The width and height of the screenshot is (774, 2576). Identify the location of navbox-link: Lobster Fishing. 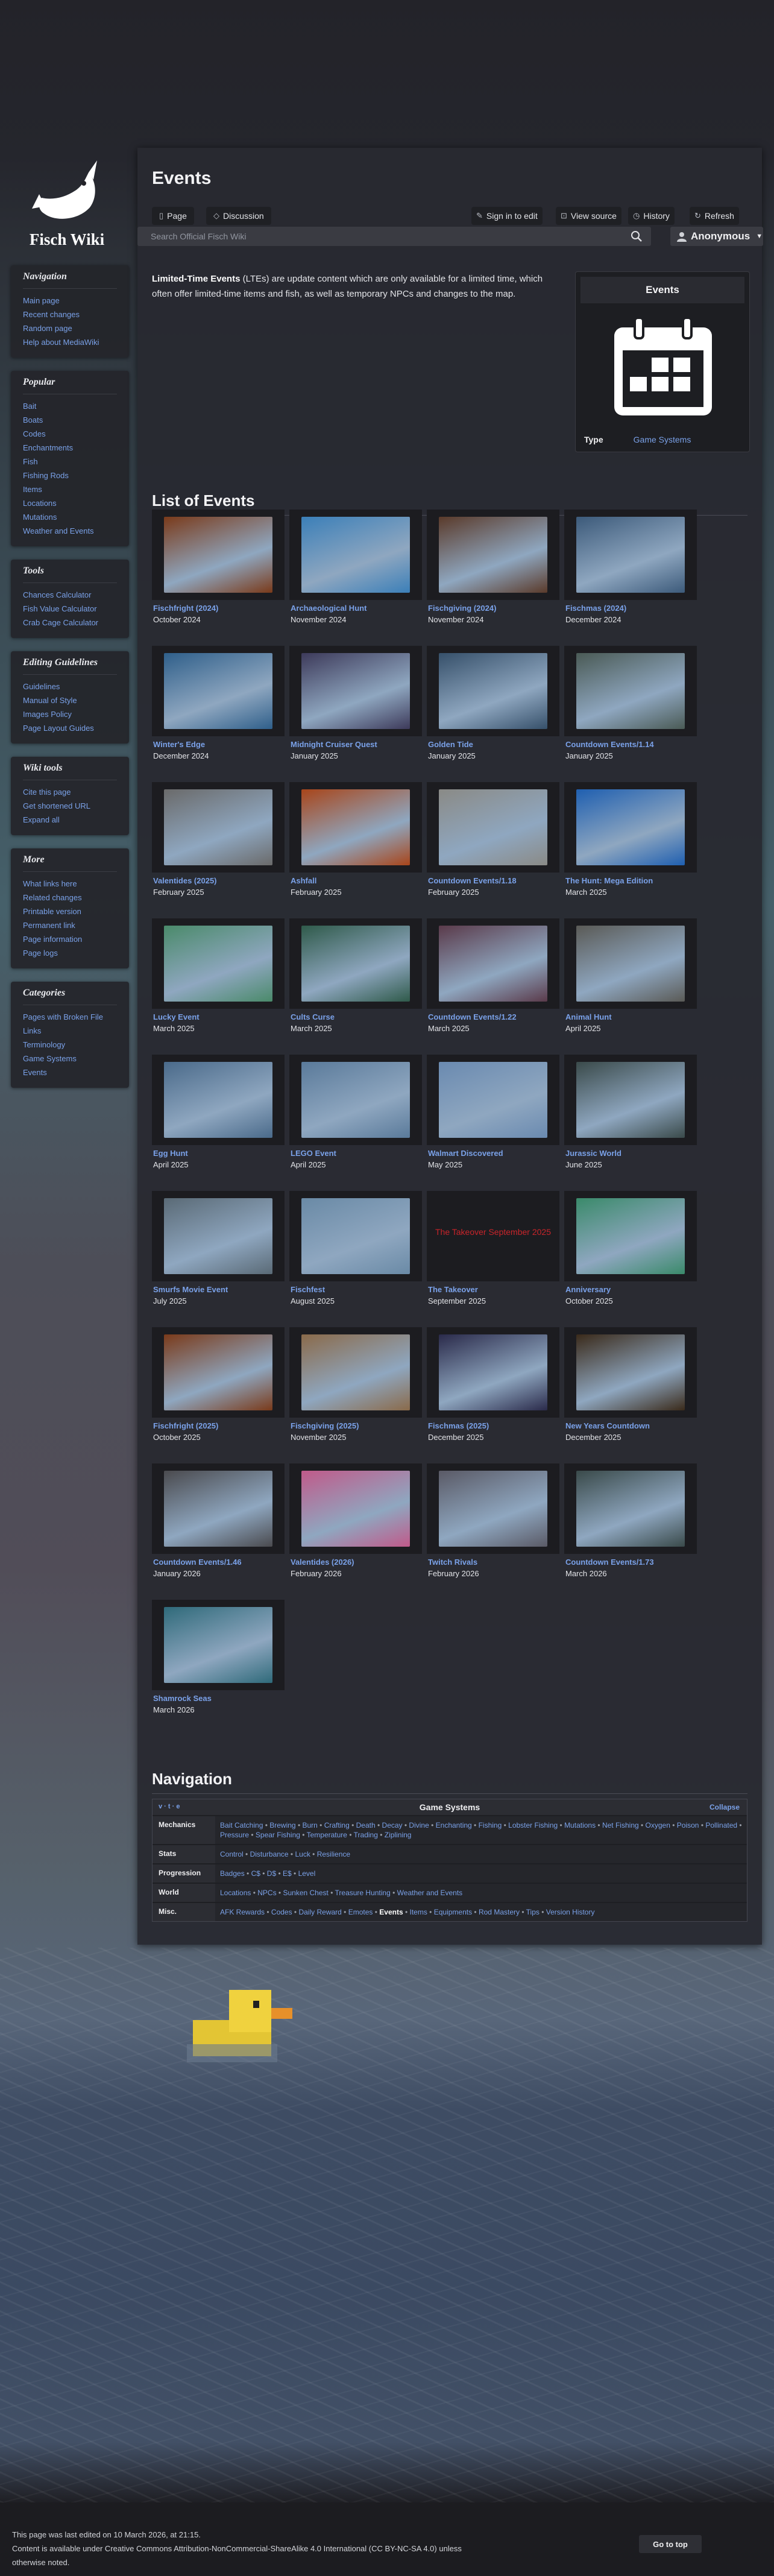
(533, 1825).